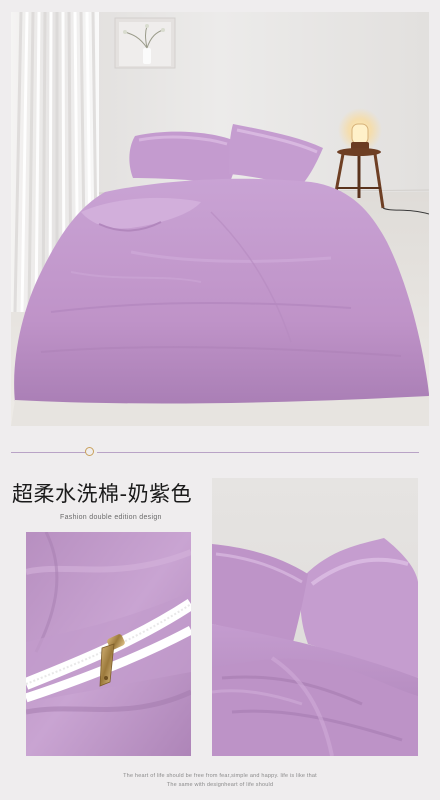 The height and width of the screenshot is (800, 440). I want to click on divider-dot-icon, so click(89, 451).